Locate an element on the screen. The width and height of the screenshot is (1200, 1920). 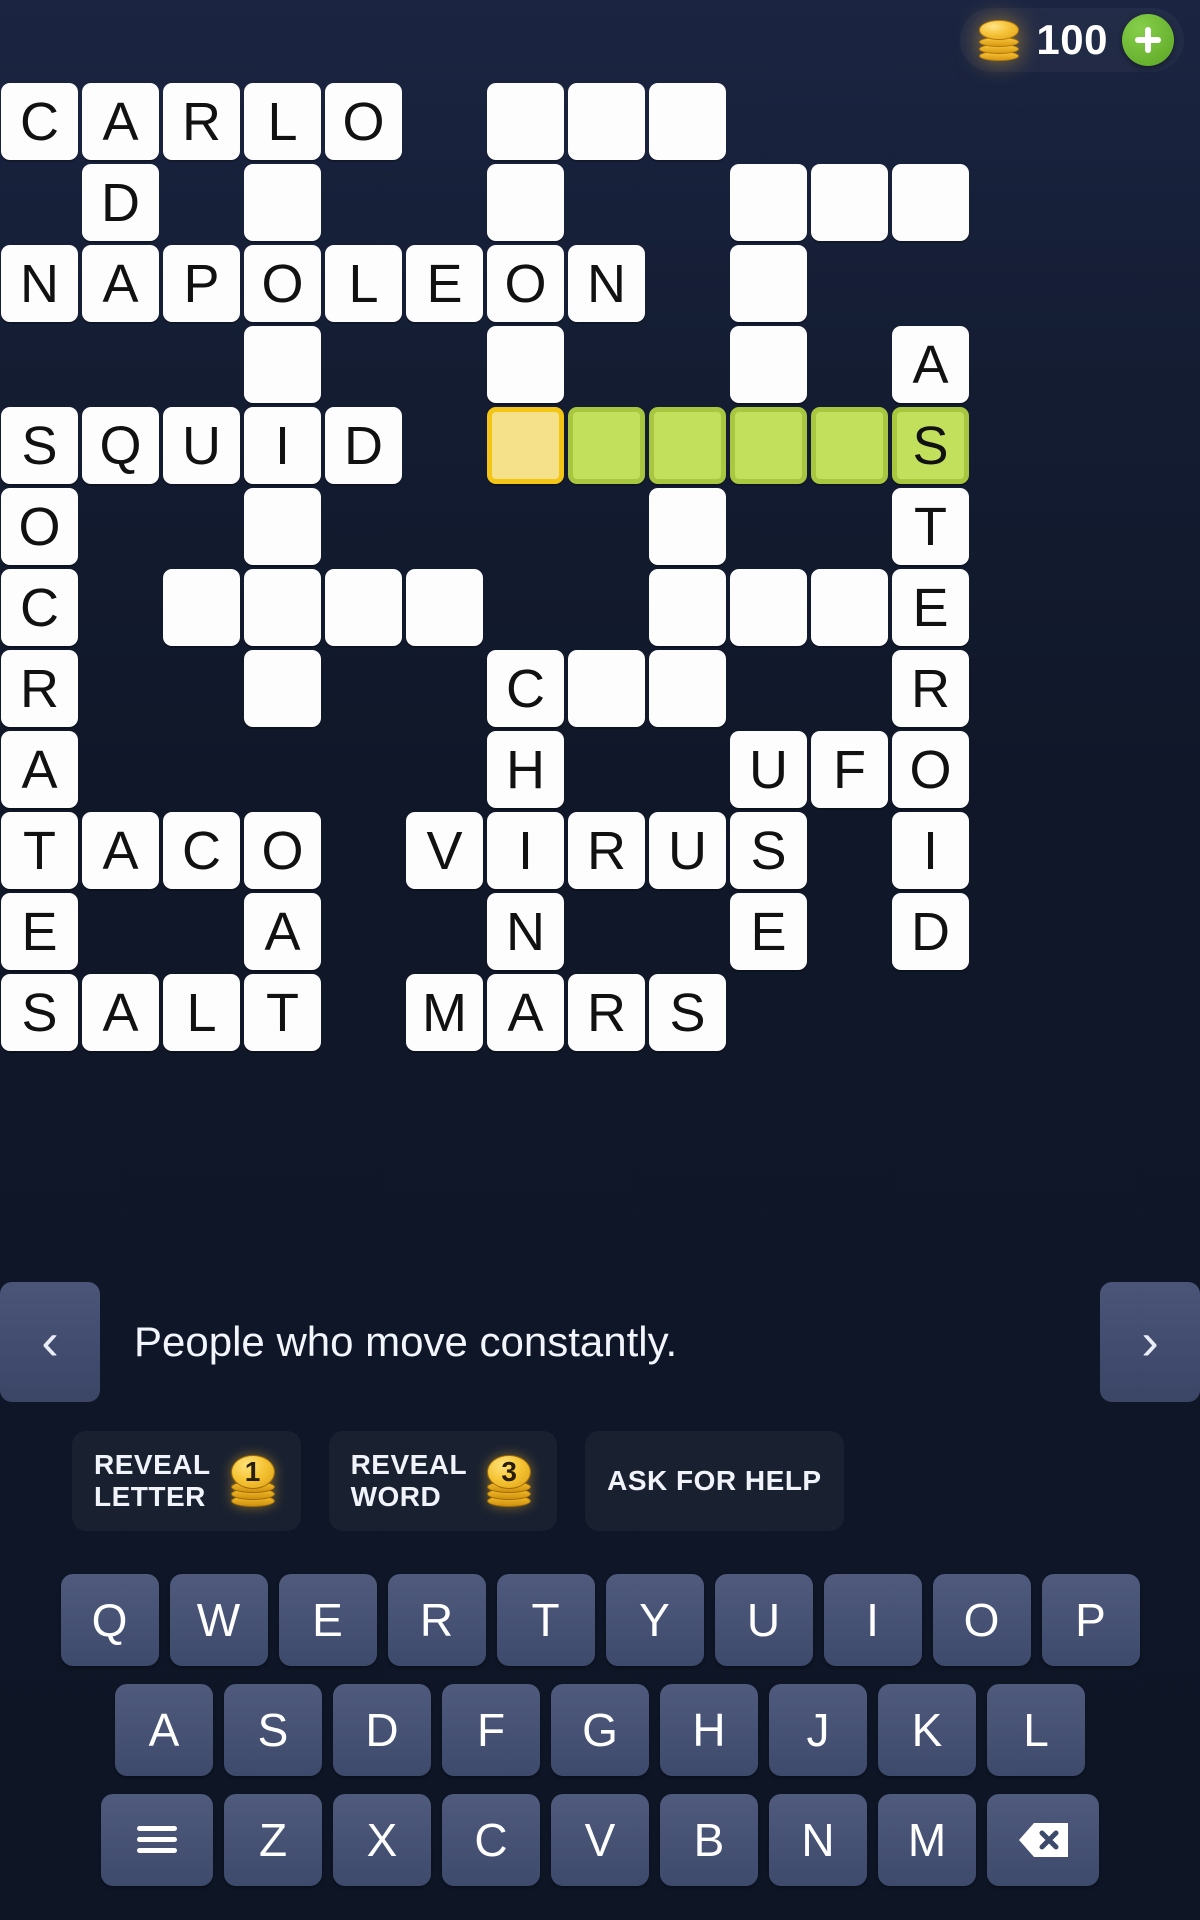
key-J: J is located at coordinates (818, 1730).